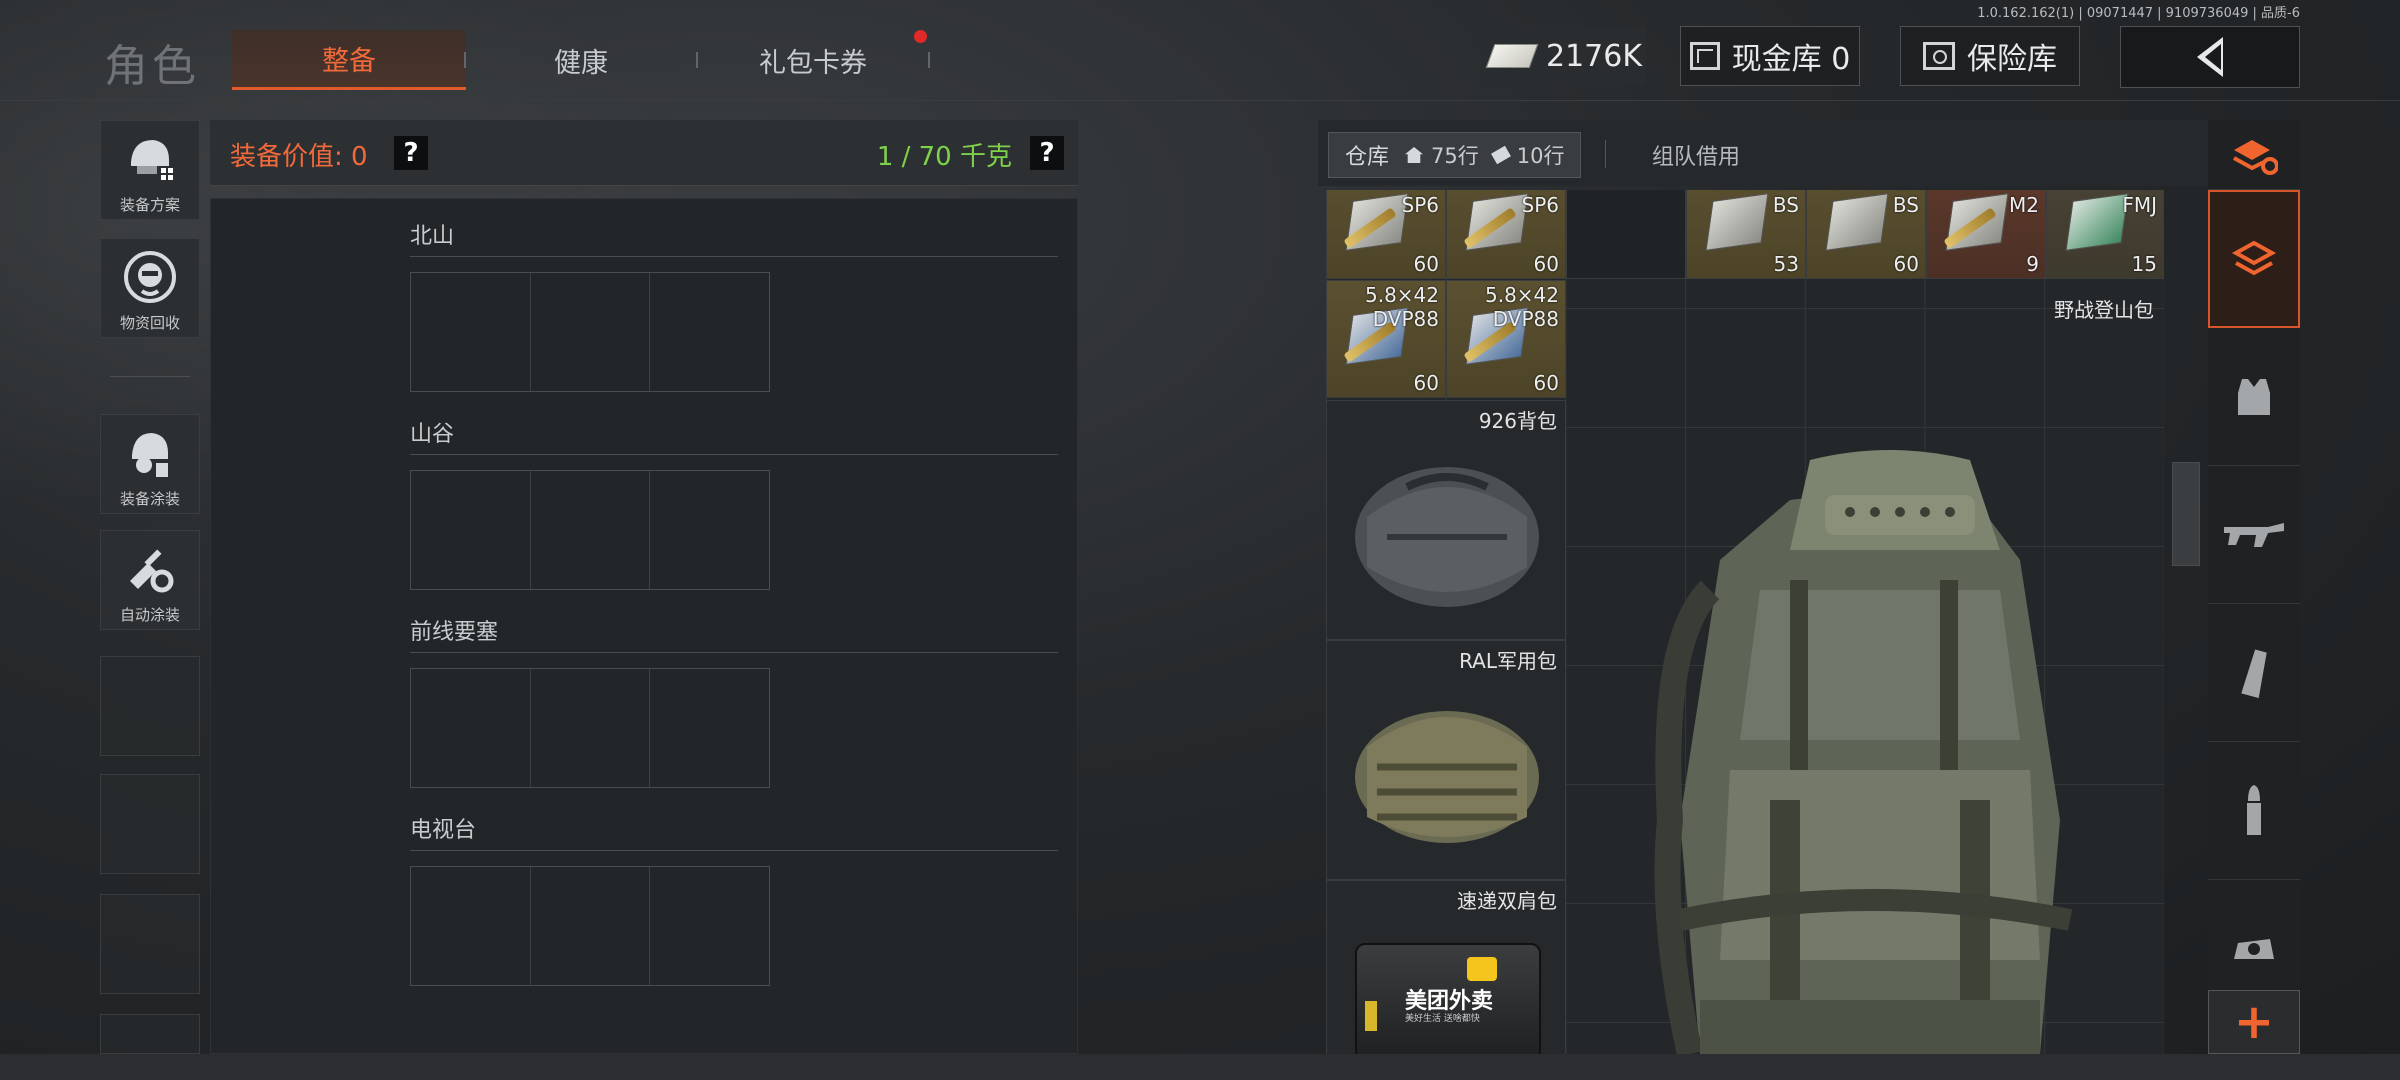 The width and height of the screenshot is (2400, 1080). I want to click on insurance-vault-label: 保险库, so click(2012, 59).